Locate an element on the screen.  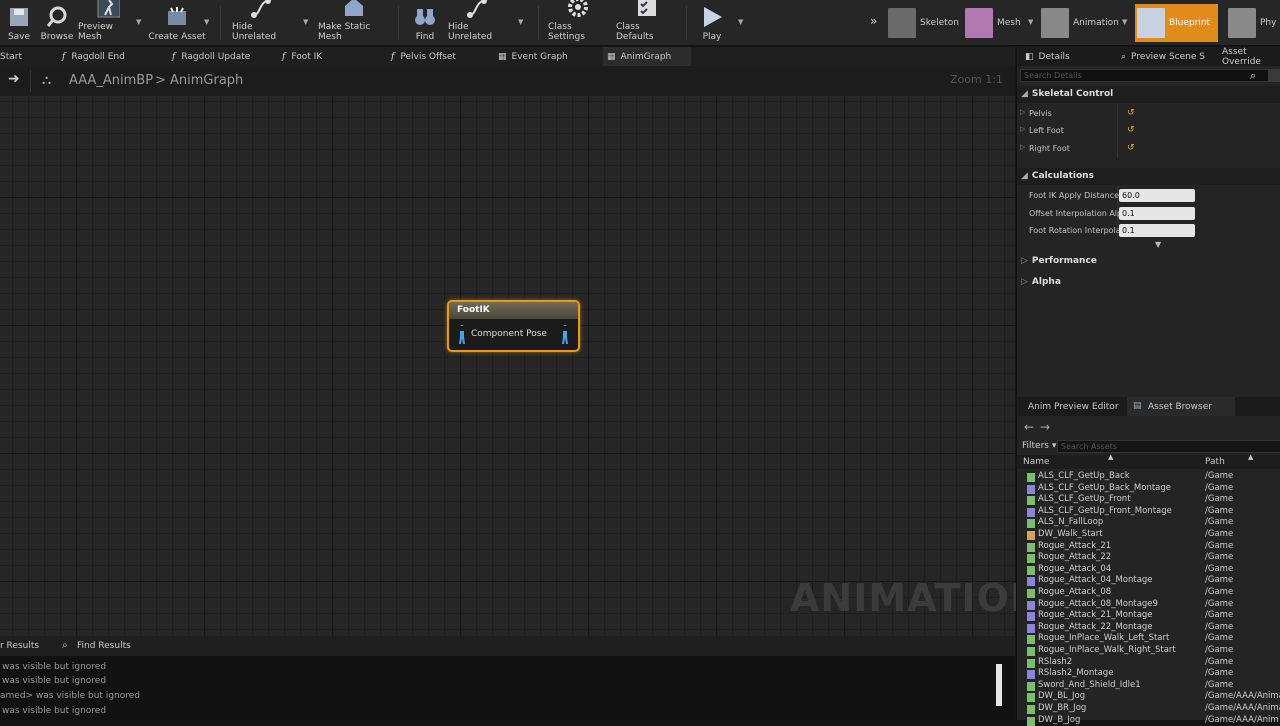
category-skeletal-control: ◢ Skeletal Control is located at coordinates (1148, 94).